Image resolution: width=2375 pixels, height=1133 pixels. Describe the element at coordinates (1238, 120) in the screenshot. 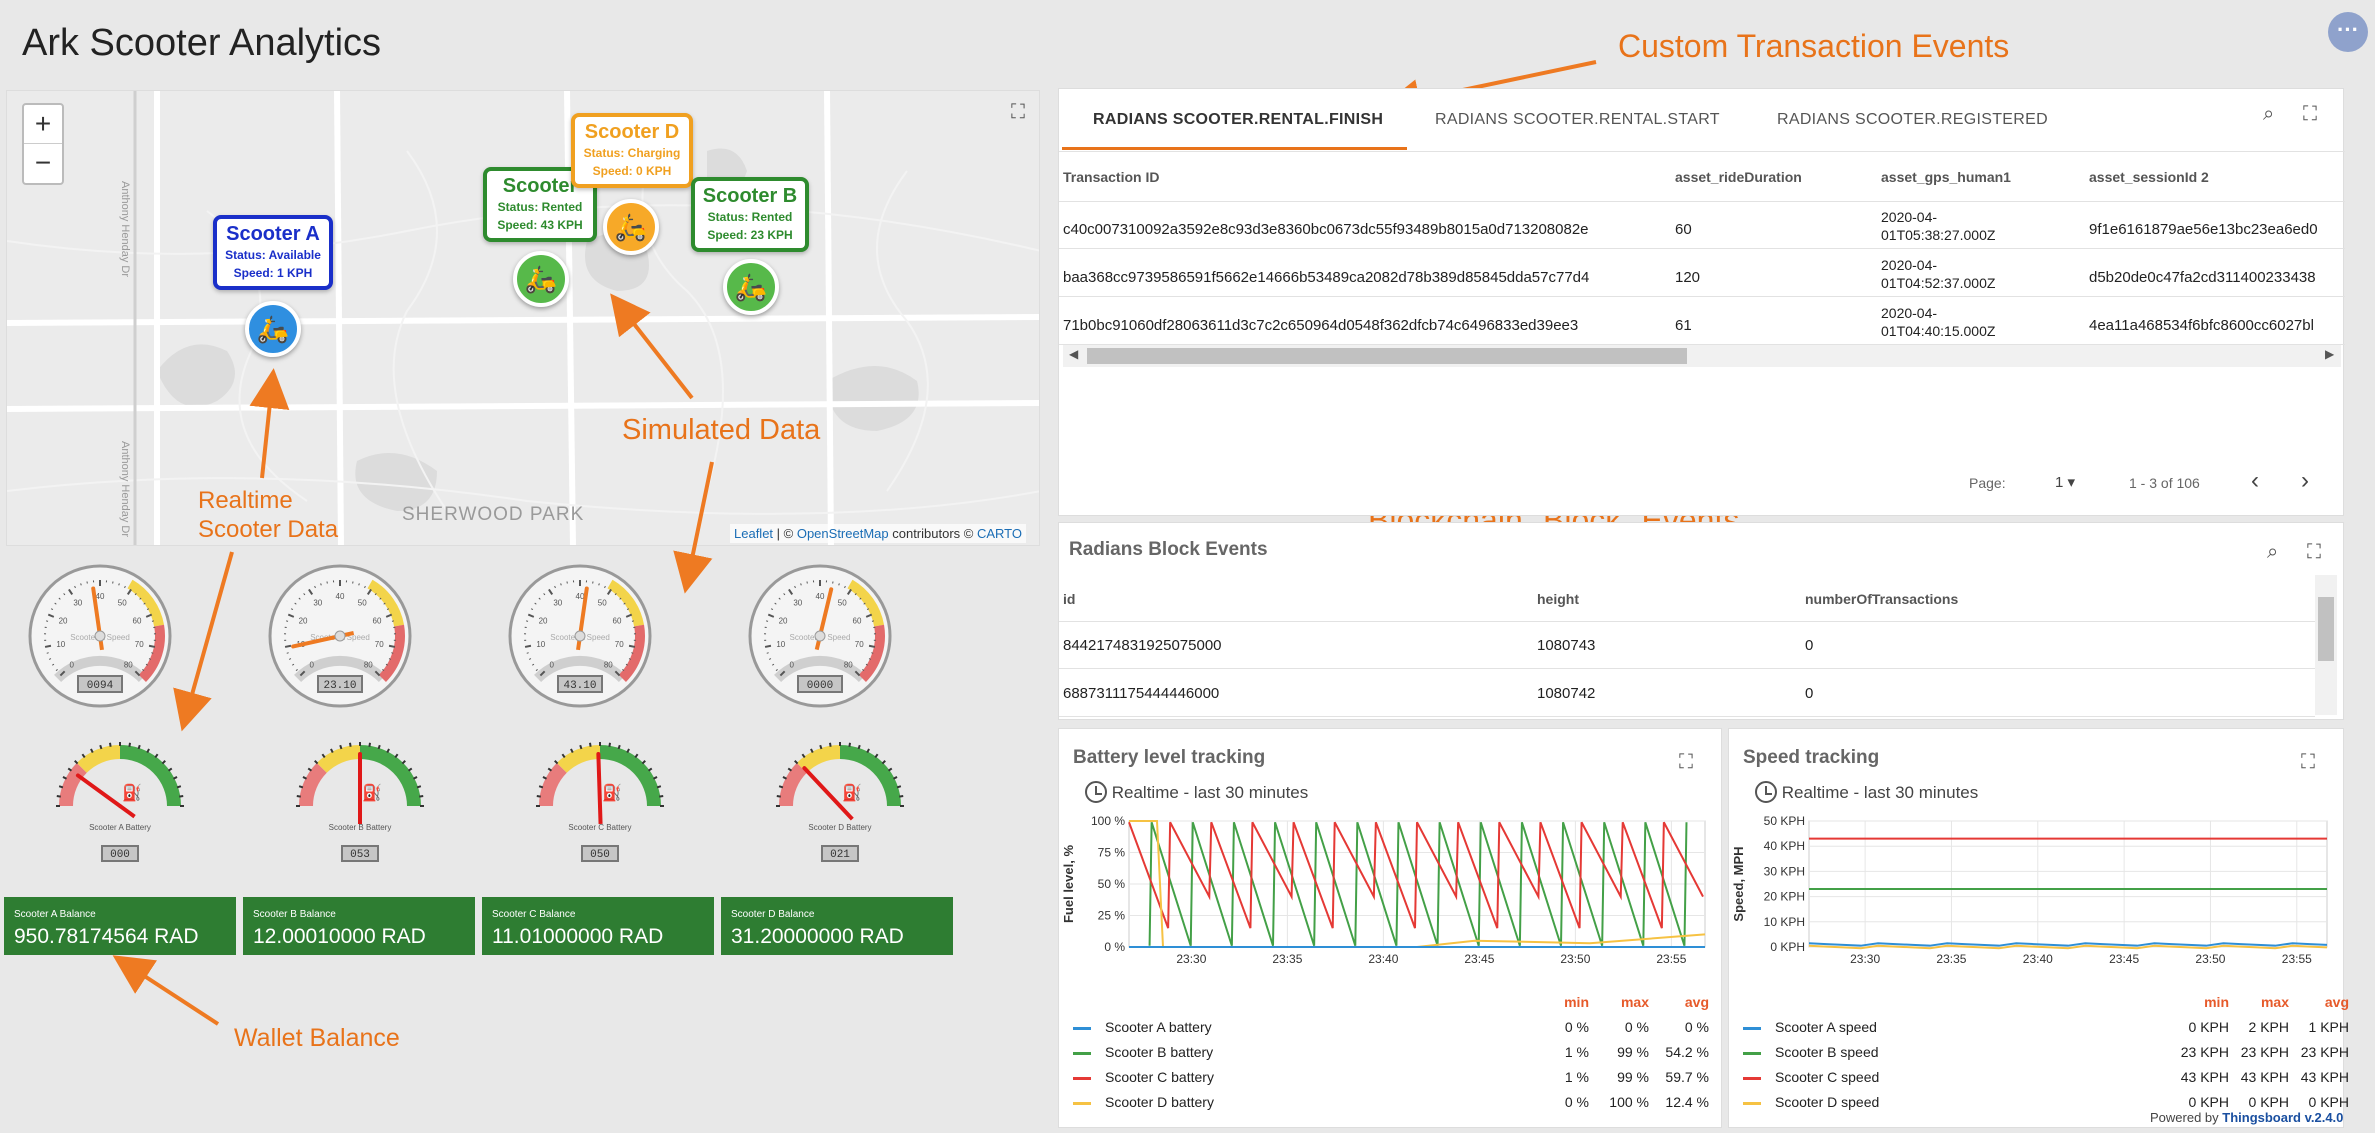

I see `tab-rental-finish: RADIANS SCOOTER.RENTAL.FINISH` at that location.